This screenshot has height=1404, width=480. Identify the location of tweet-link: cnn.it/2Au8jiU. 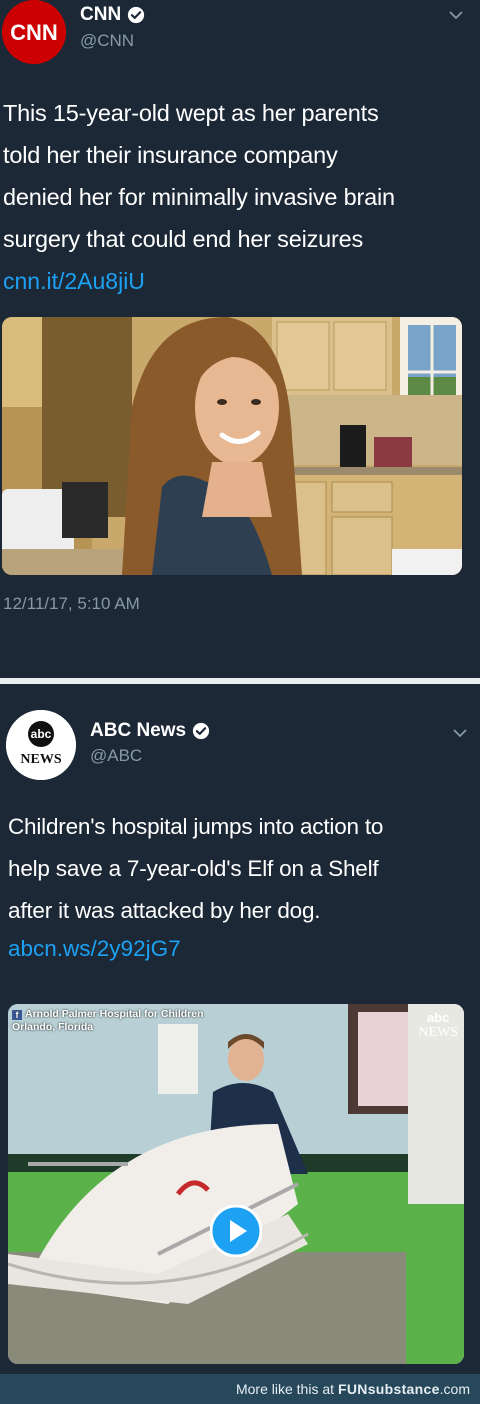
(74, 281).